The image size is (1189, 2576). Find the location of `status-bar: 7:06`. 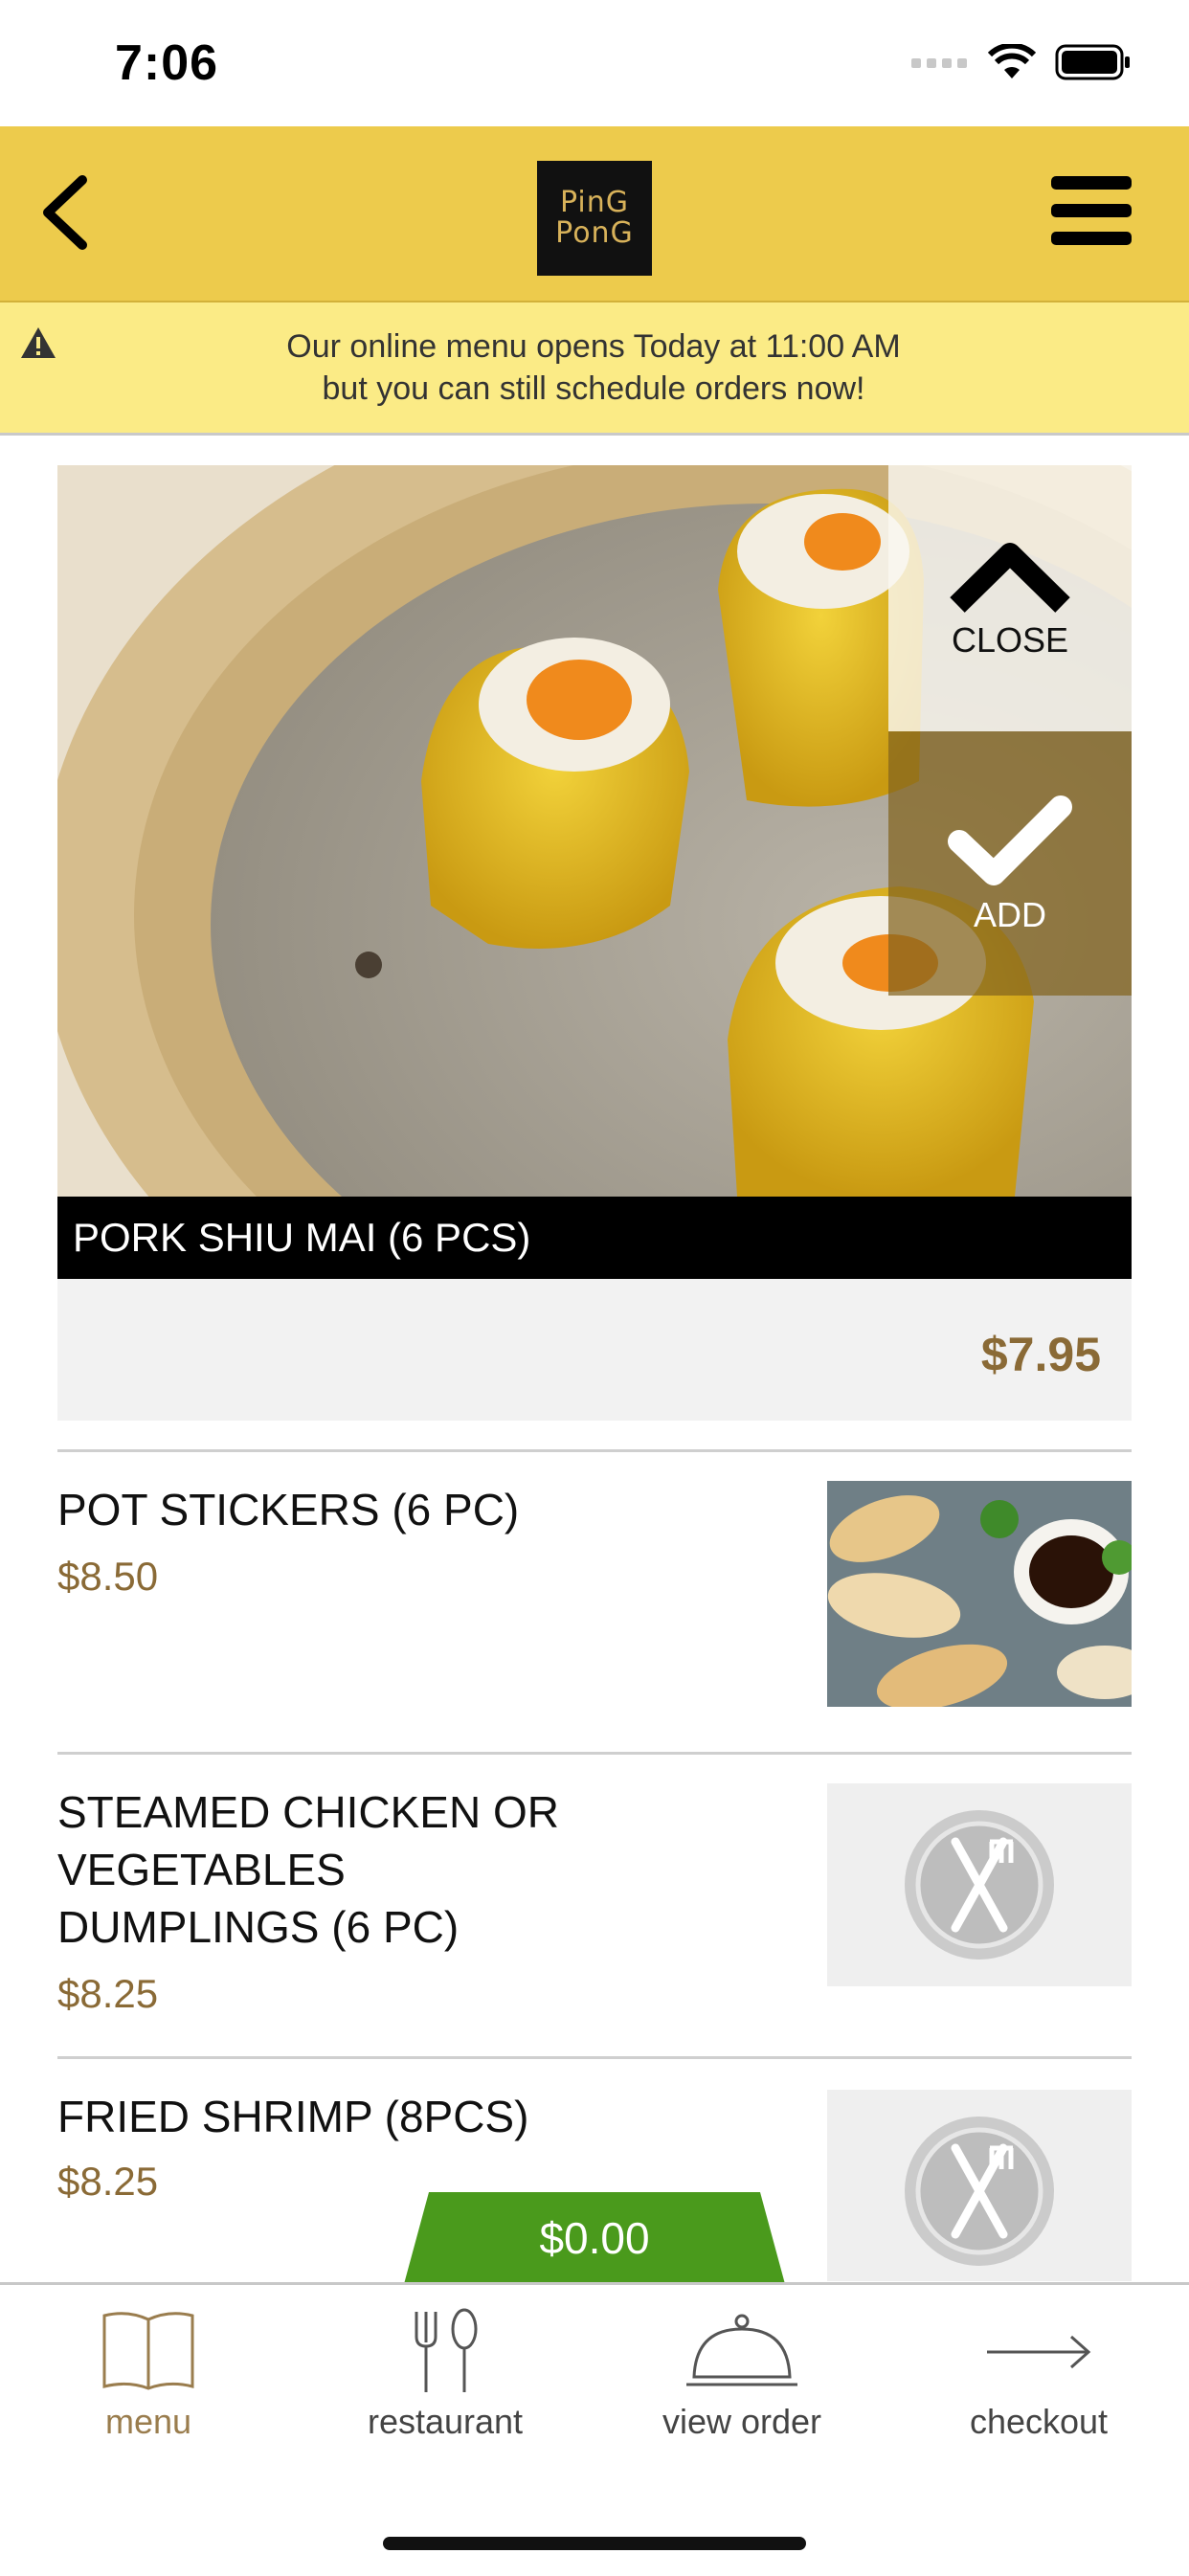

status-bar: 7:06 is located at coordinates (594, 63).